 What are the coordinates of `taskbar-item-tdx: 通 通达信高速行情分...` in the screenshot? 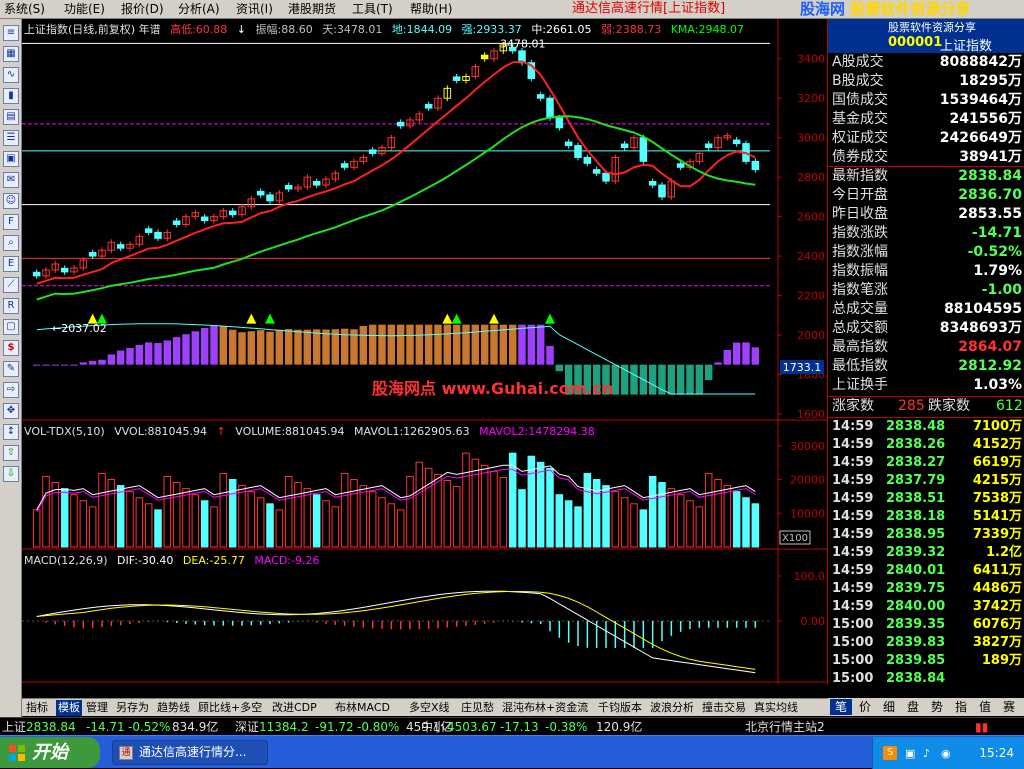 It's located at (190, 752).